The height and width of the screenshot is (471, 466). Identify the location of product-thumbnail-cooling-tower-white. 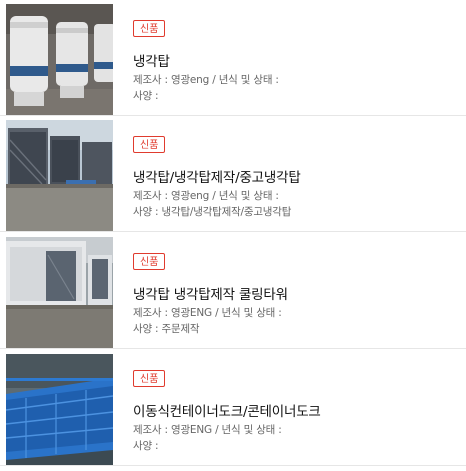
(59, 292).